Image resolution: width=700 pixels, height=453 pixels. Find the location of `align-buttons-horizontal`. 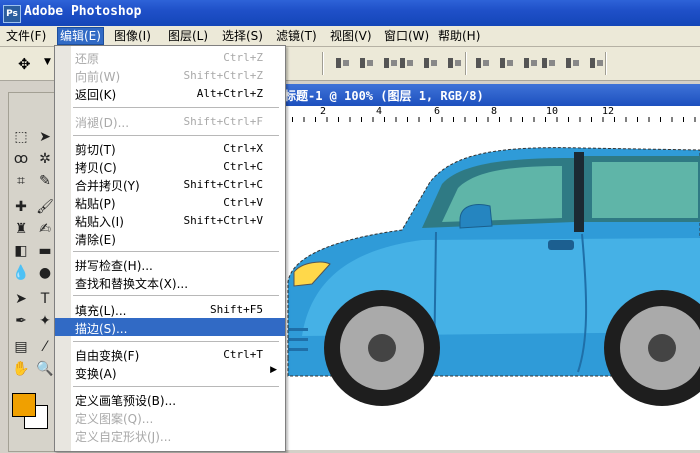

align-buttons-horizontal is located at coordinates (431, 63).